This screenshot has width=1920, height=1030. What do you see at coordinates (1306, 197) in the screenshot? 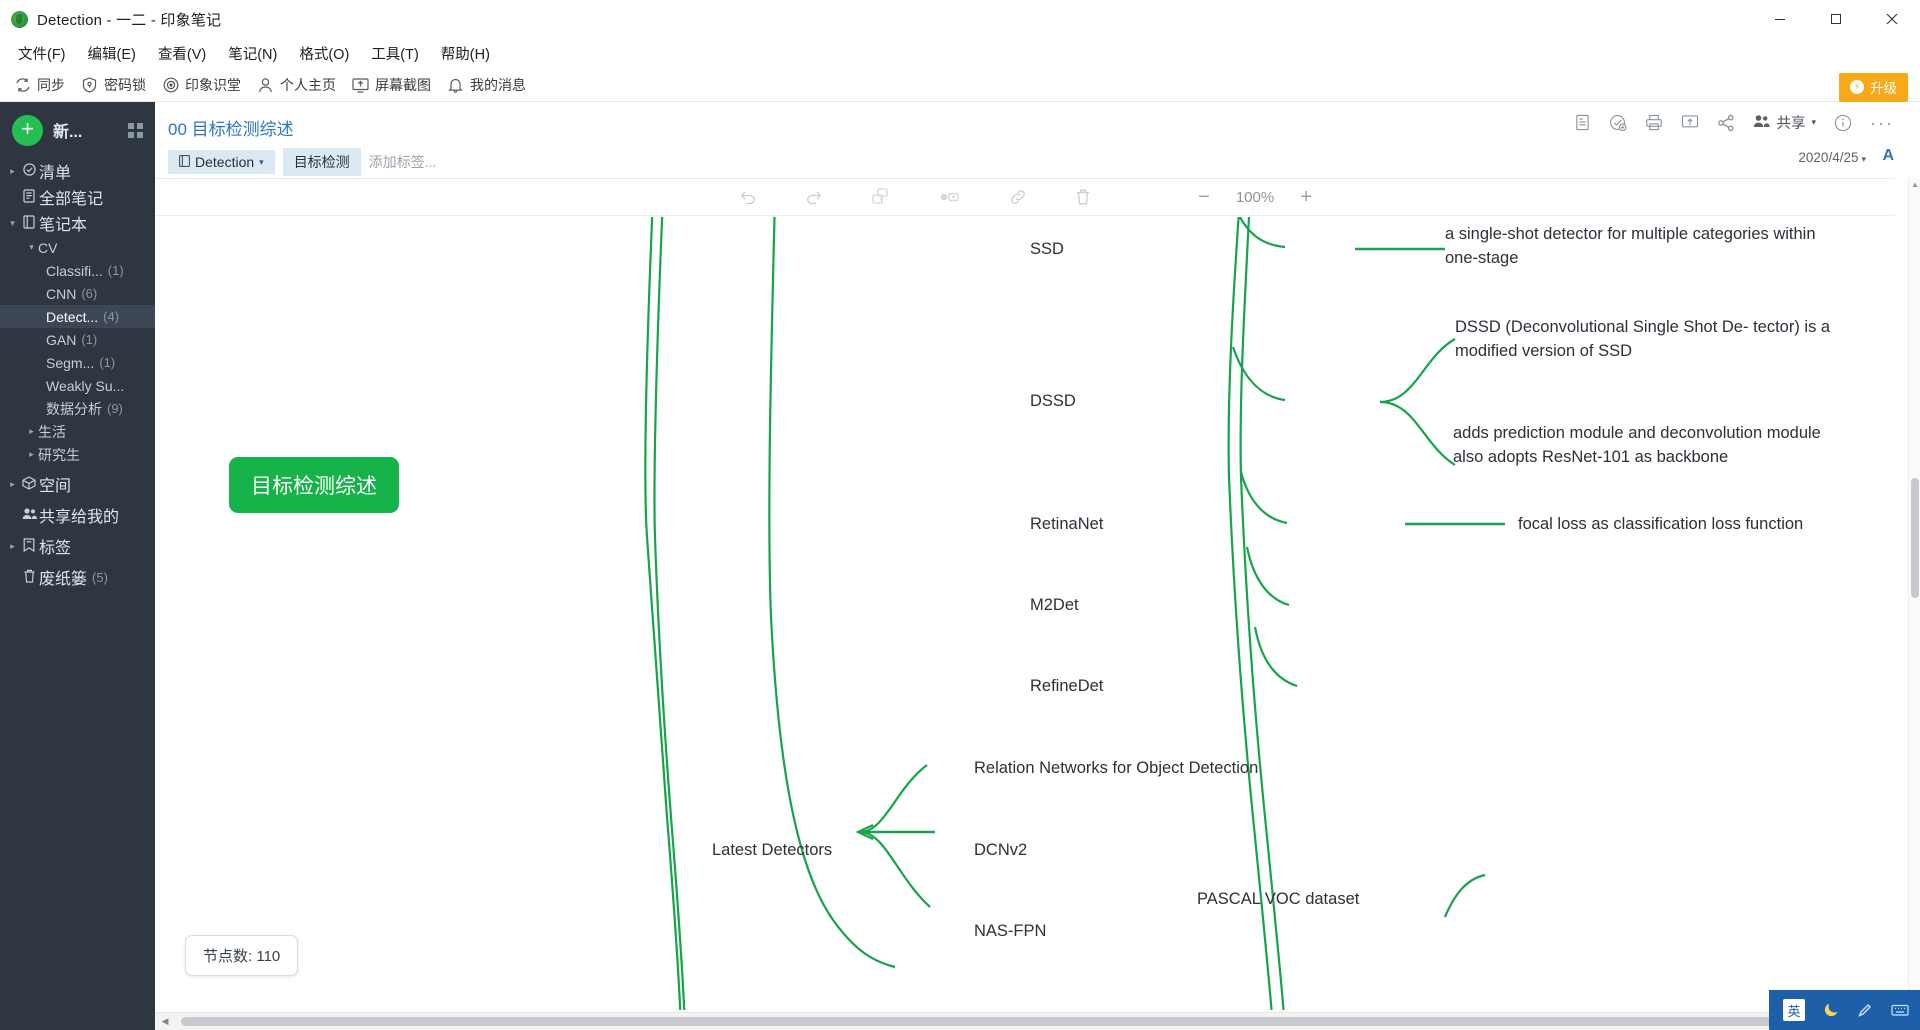
I see `zoom-in-button: +` at bounding box center [1306, 197].